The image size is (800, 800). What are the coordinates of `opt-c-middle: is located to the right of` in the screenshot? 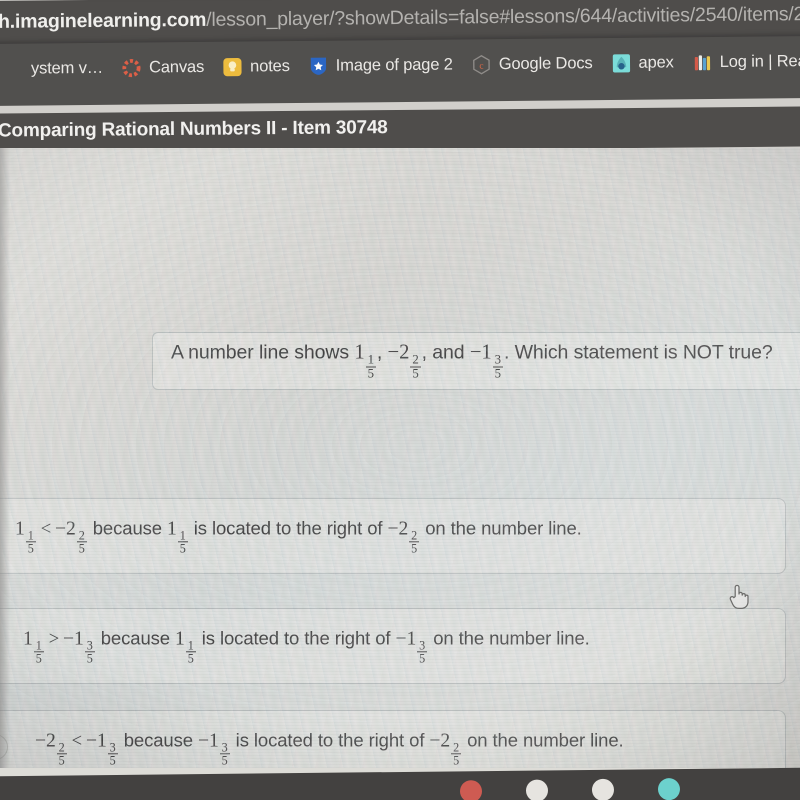 It's located at (330, 740).